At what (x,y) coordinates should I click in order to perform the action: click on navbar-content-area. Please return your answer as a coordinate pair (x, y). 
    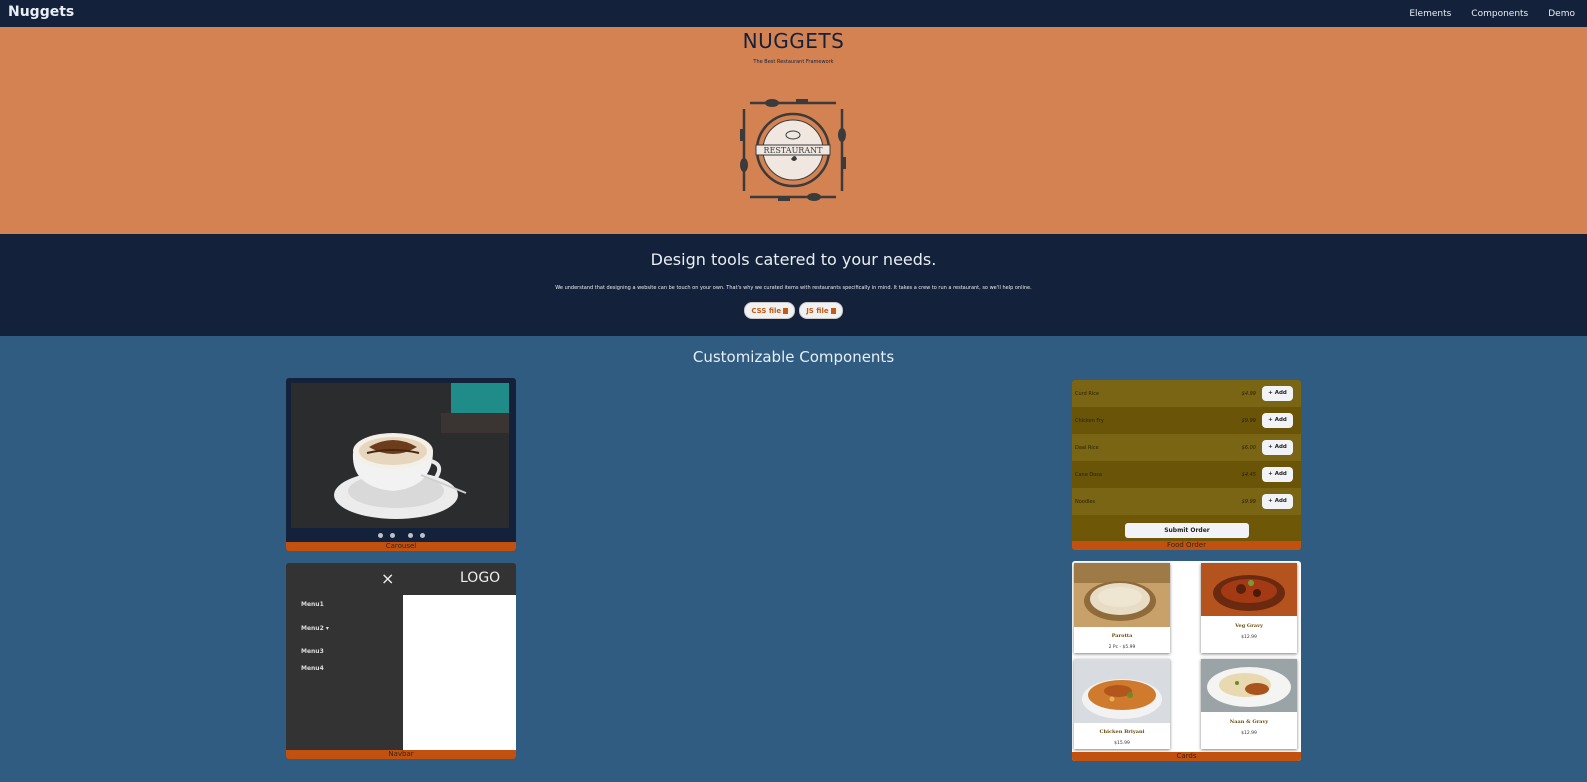
    Looking at the image, I should click on (459, 672).